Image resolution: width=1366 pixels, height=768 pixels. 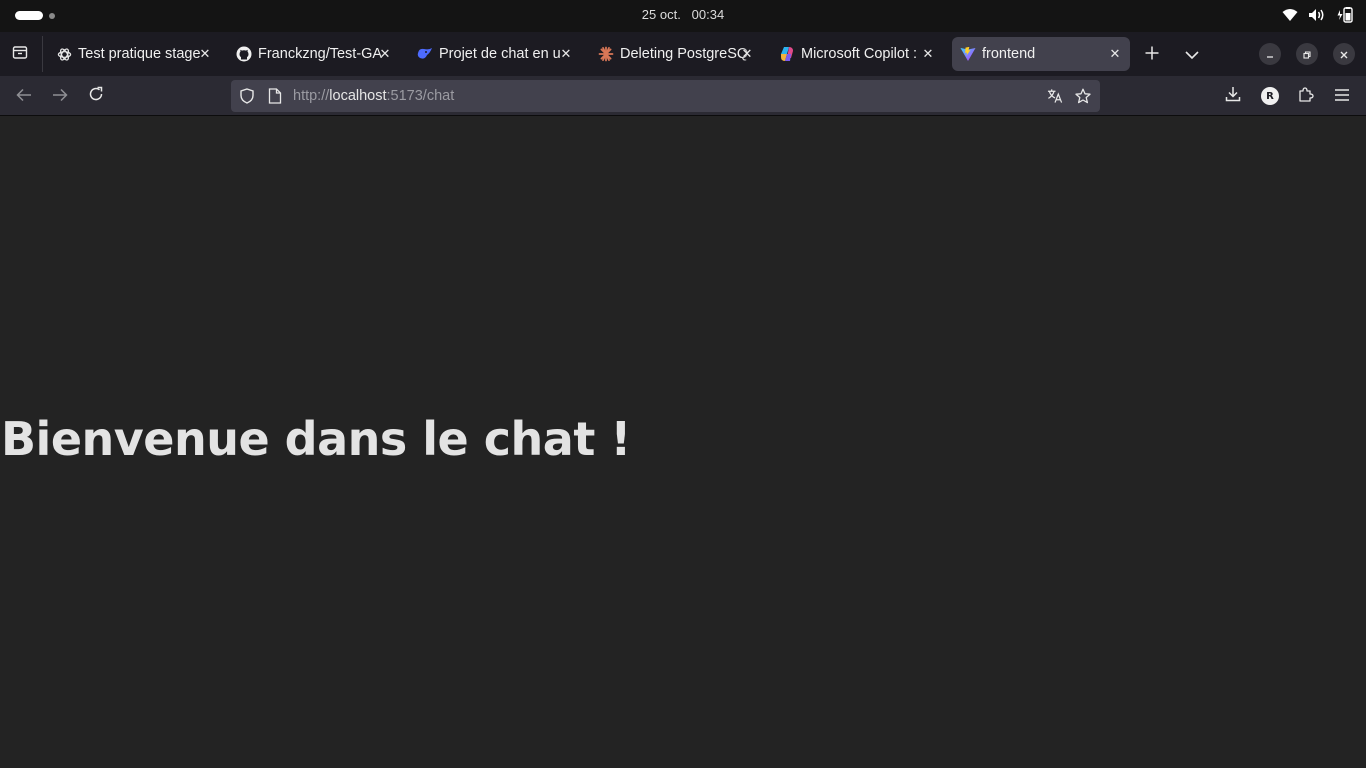 I want to click on bookmark-star-icon, so click(x=1083, y=96).